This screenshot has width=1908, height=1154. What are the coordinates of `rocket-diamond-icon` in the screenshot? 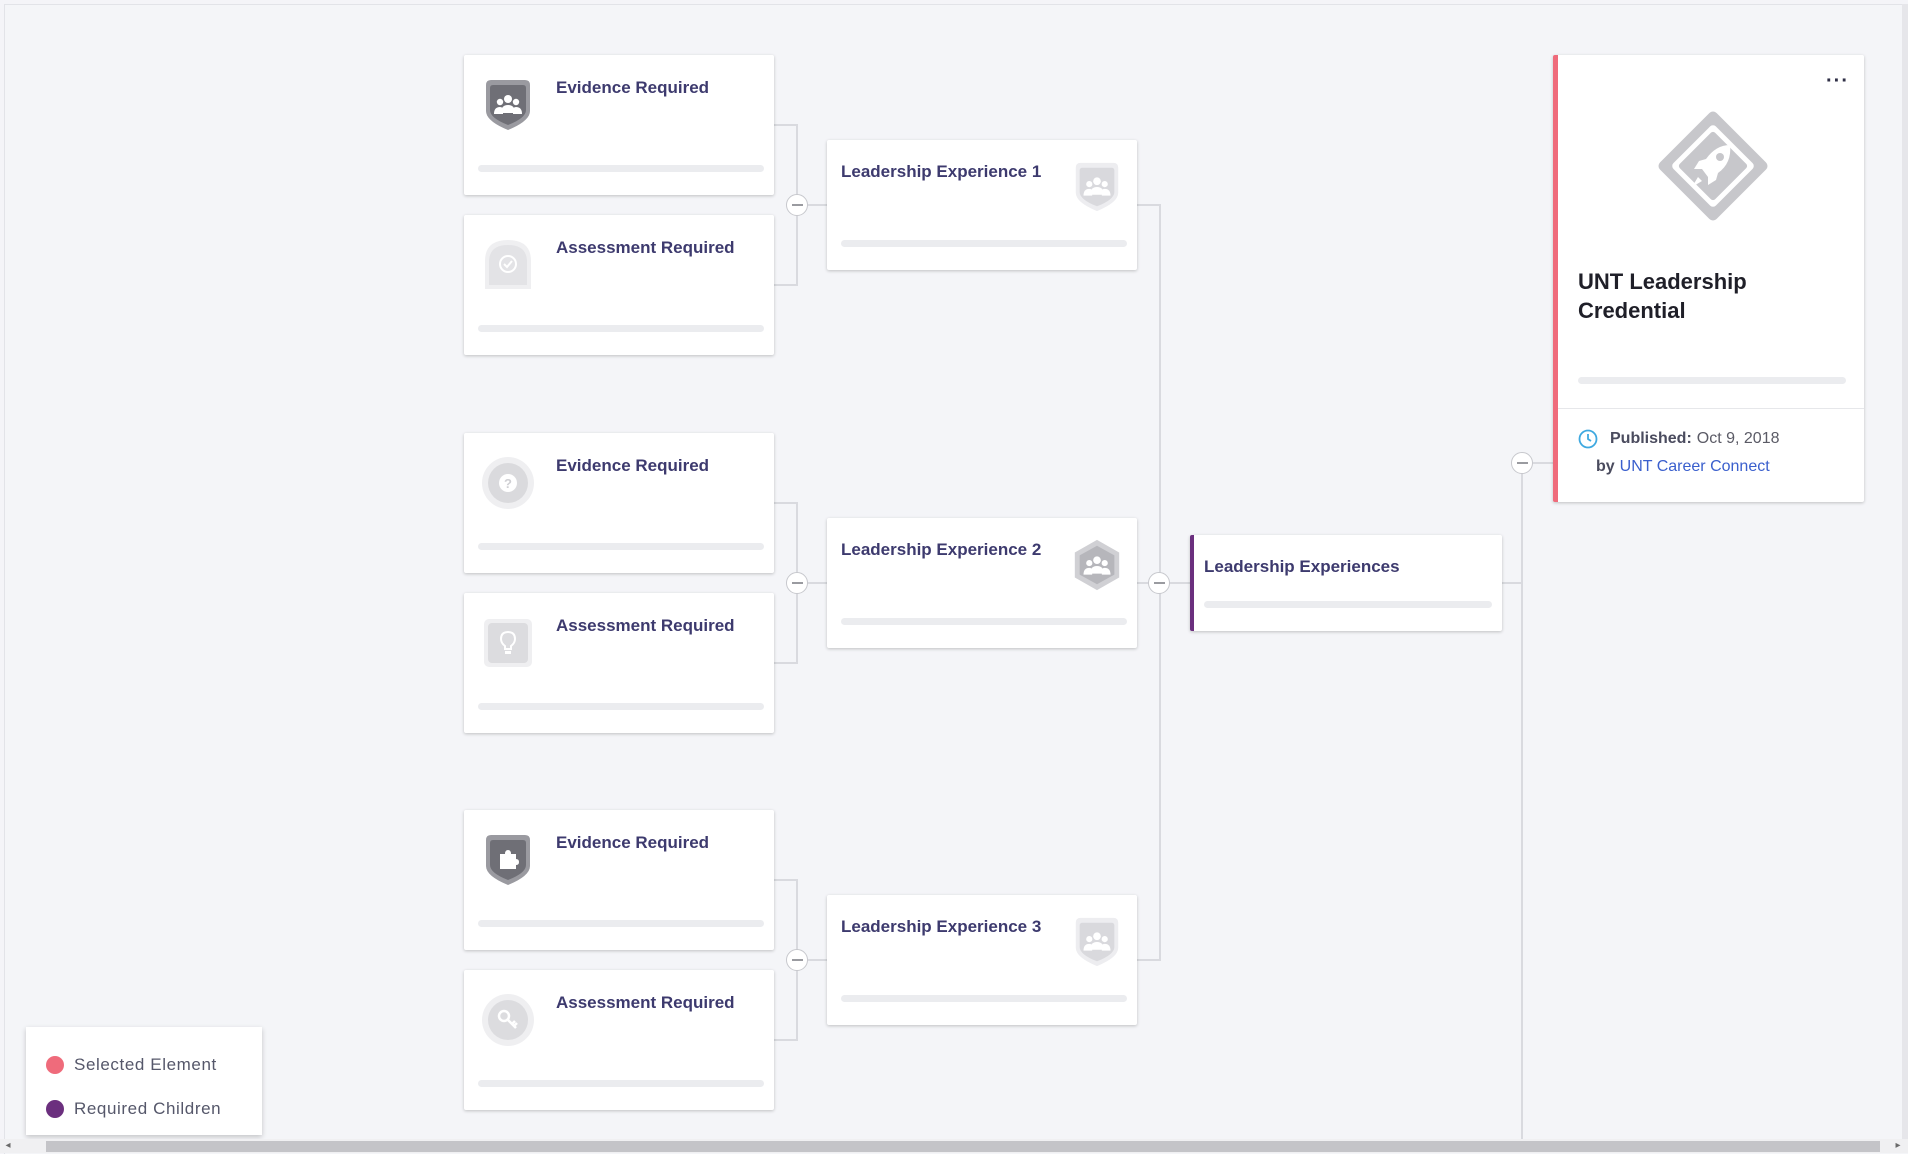 It's located at (1713, 168).